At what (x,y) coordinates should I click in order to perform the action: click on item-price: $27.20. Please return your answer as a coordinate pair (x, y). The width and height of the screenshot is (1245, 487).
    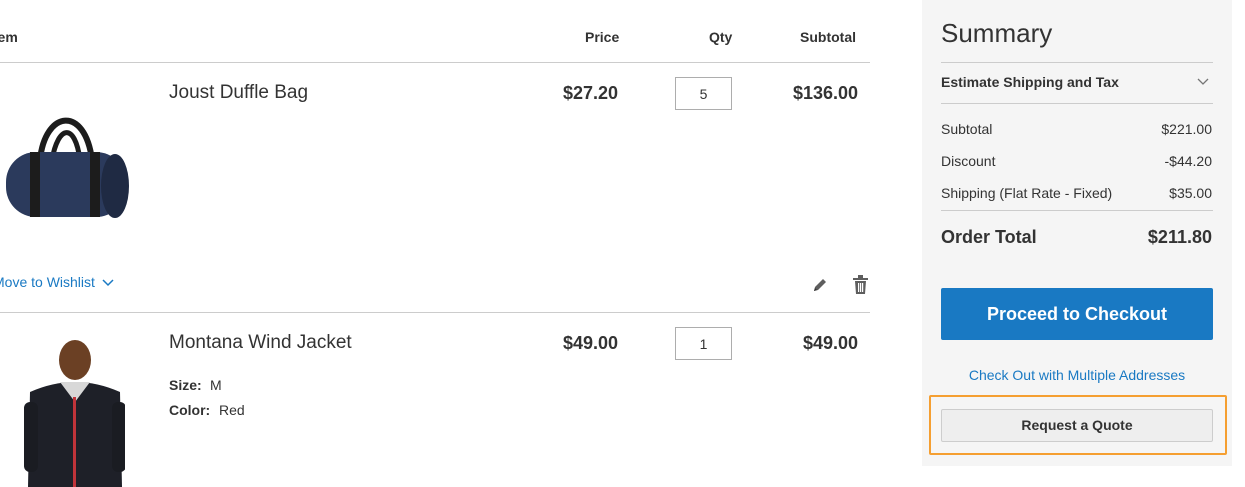
    Looking at the image, I should click on (591, 93).